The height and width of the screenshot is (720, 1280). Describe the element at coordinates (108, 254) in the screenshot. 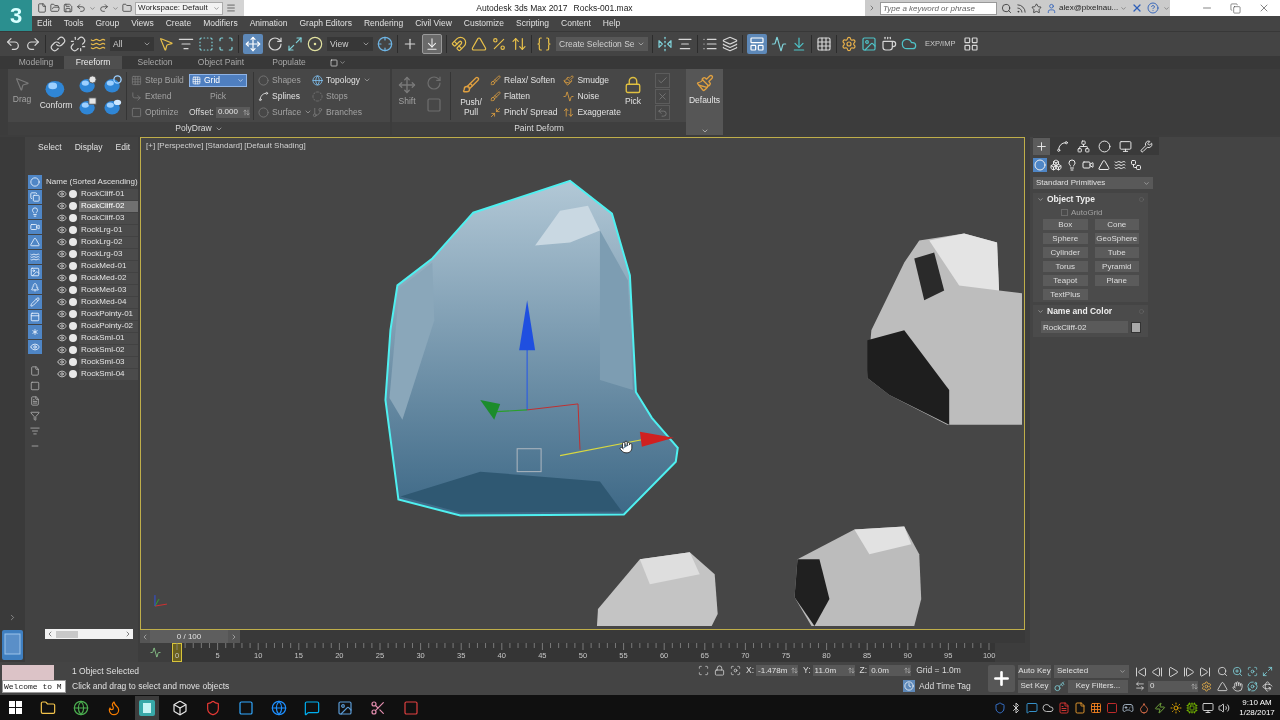

I see `scene-object-item: RockLrg-03` at that location.